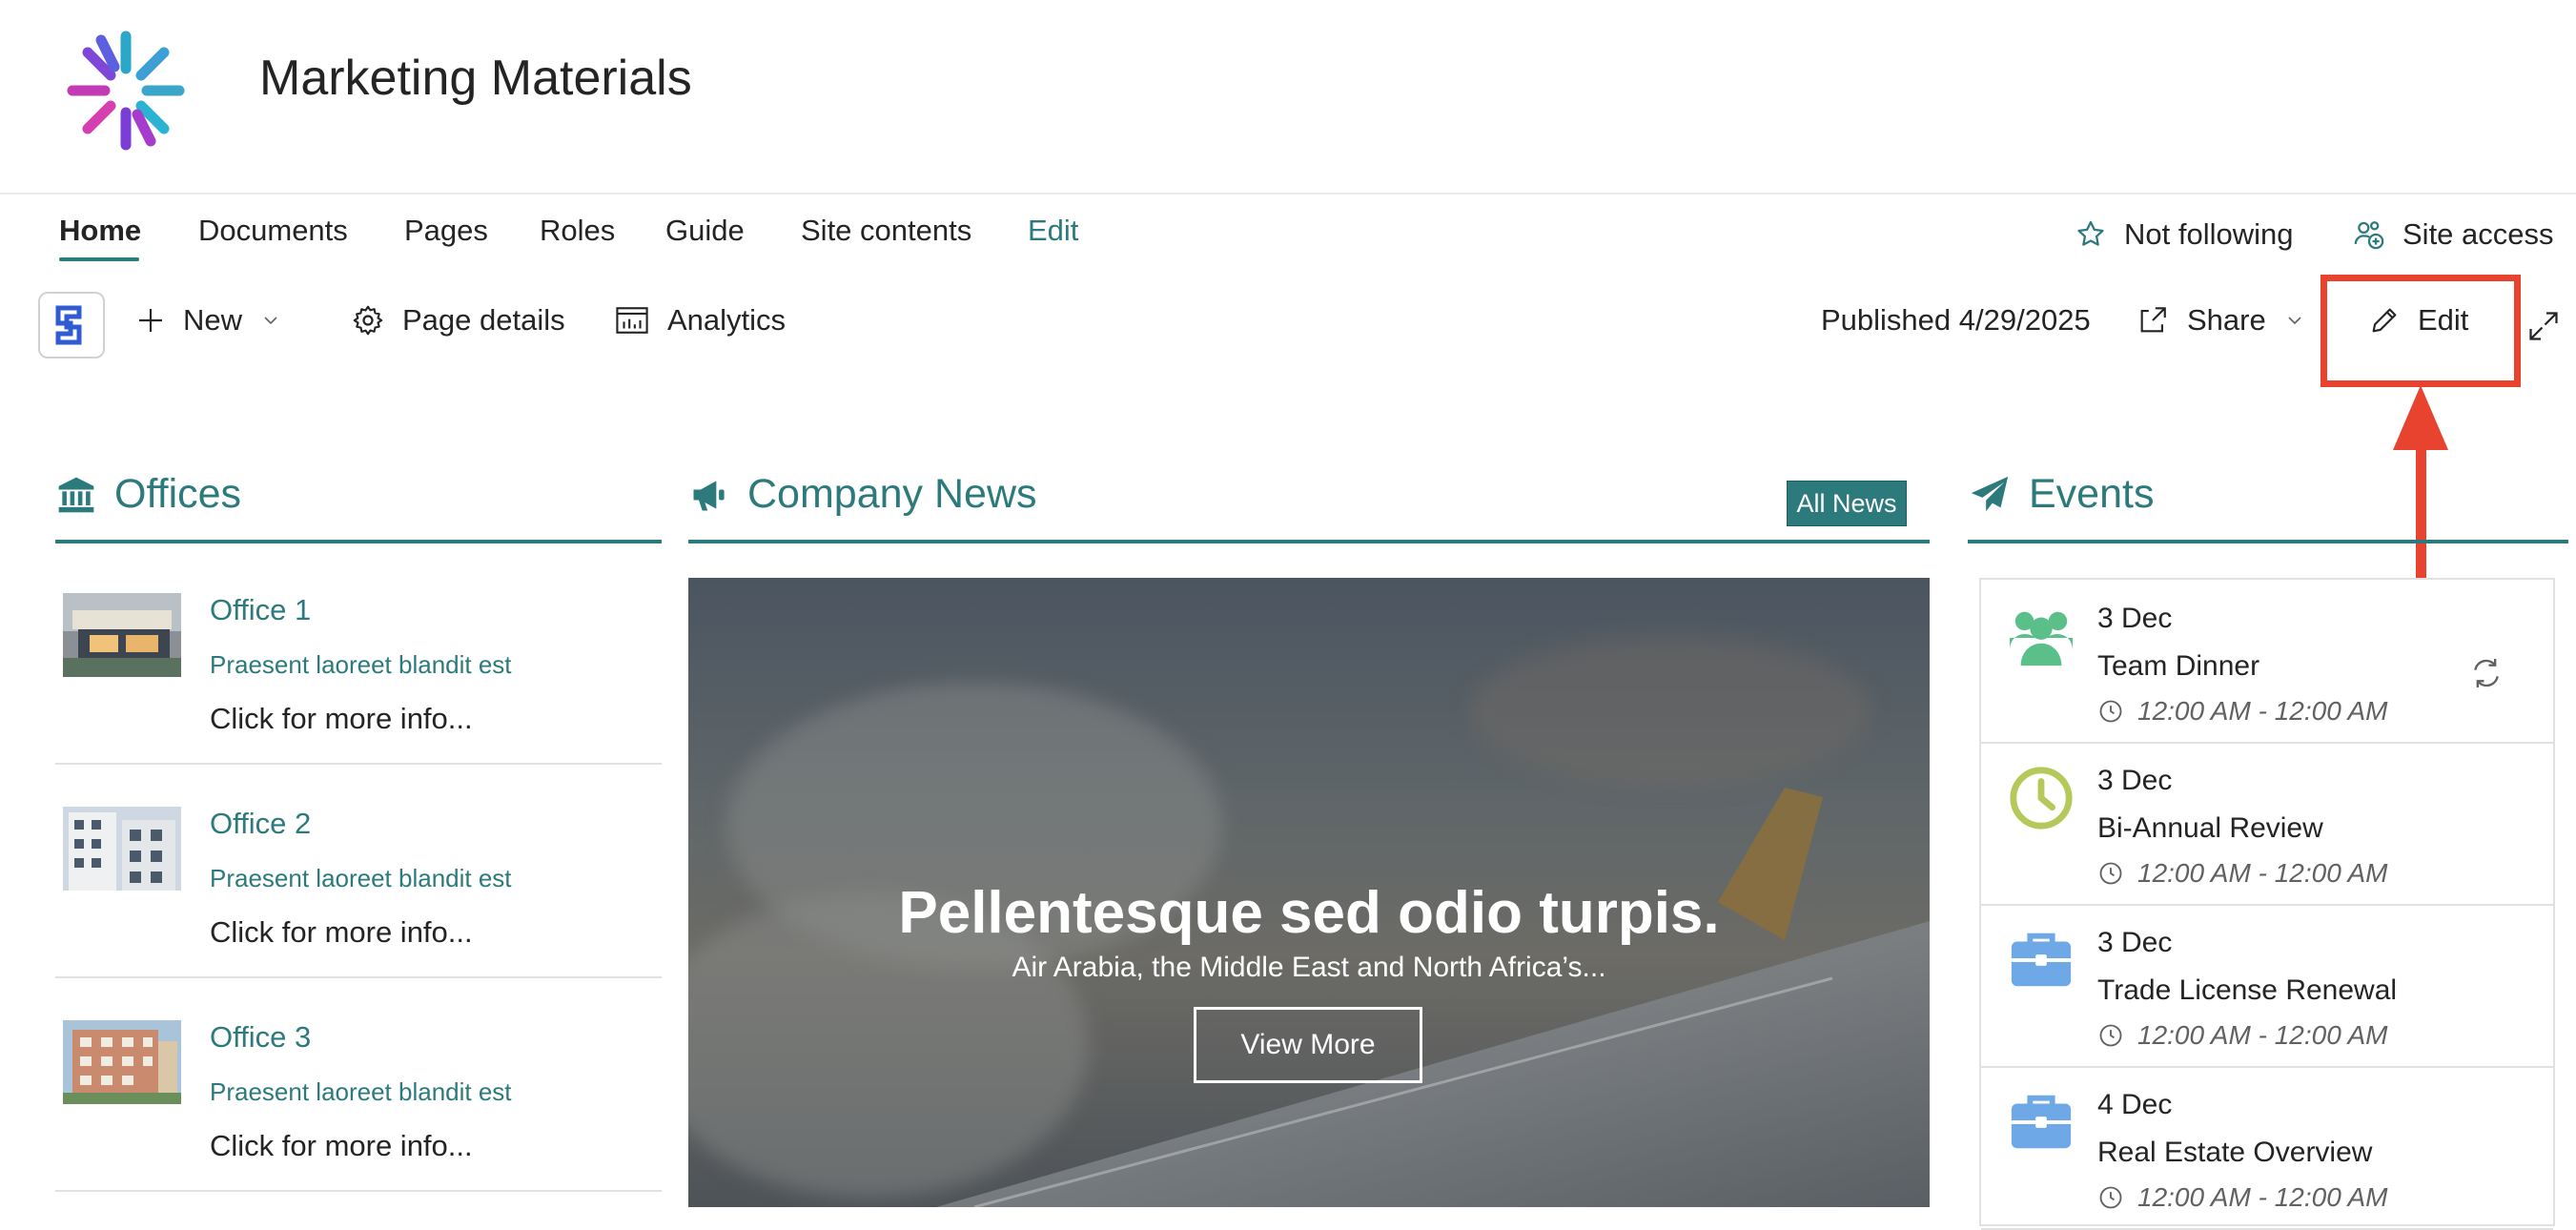 The height and width of the screenshot is (1230, 2576). I want to click on follow-button: Not following, so click(2184, 234).